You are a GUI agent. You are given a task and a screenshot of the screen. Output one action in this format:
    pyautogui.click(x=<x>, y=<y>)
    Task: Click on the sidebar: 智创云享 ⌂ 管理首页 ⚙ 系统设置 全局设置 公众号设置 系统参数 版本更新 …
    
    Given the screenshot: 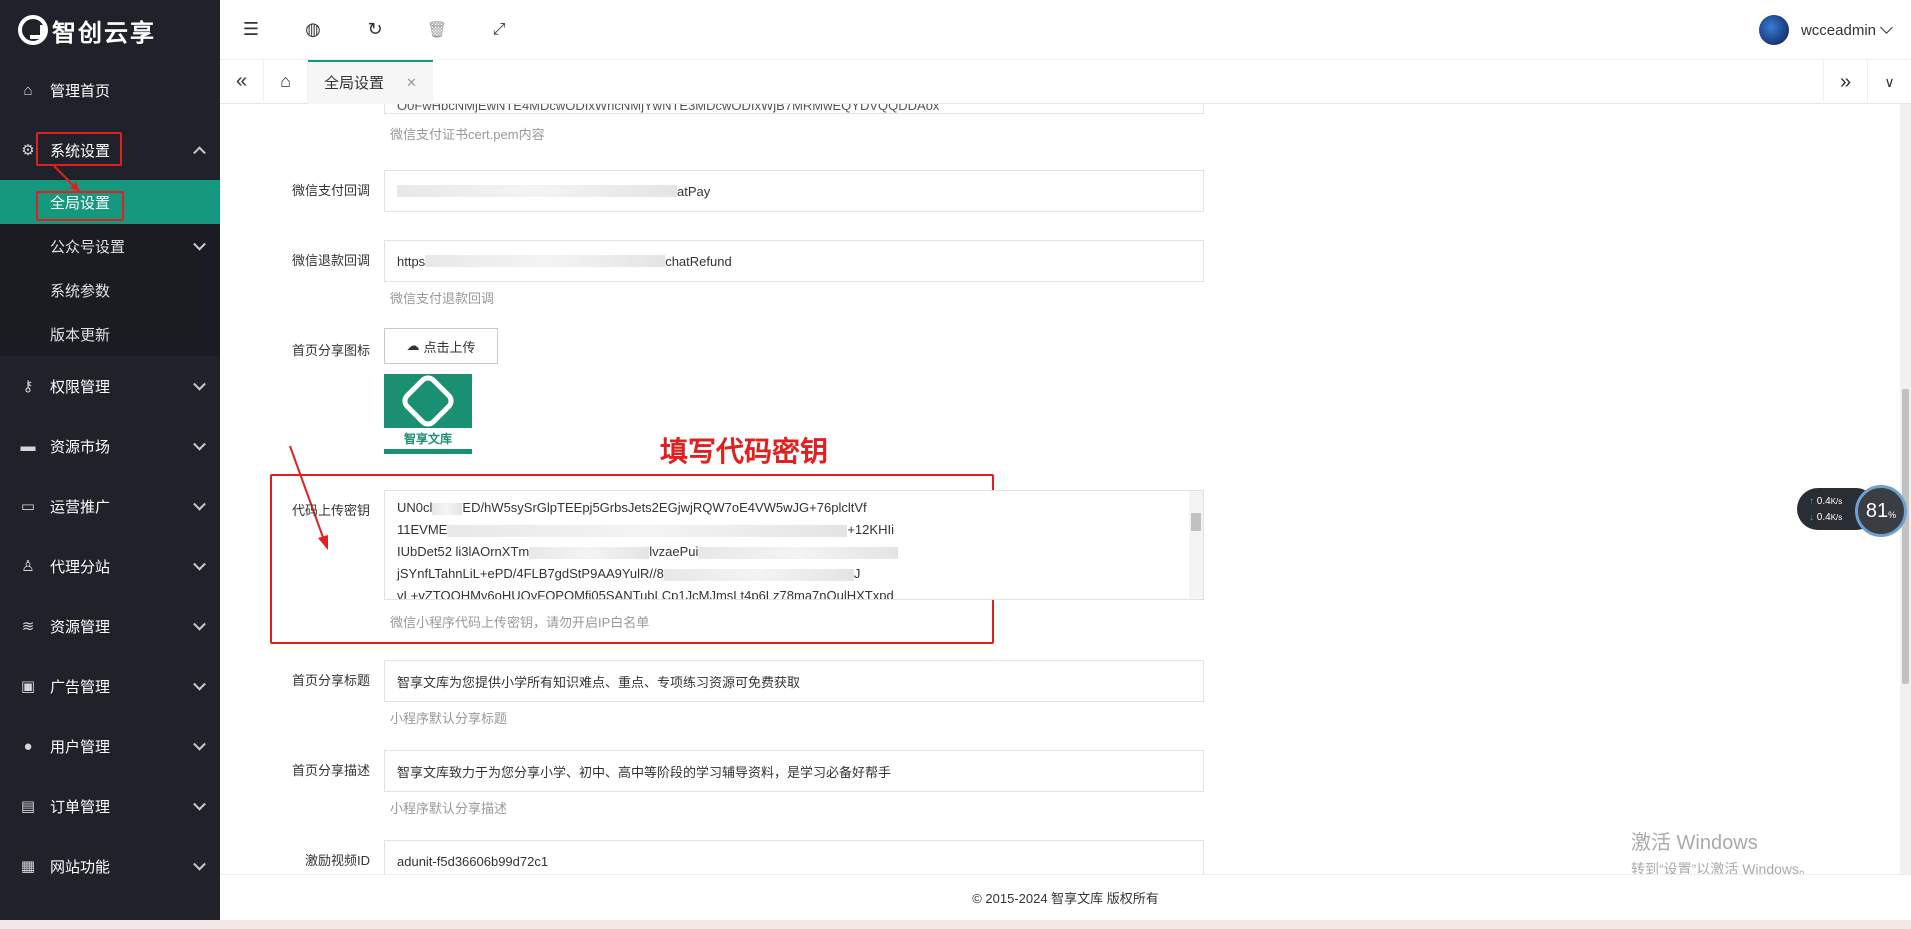 What is the action you would take?
    pyautogui.click(x=110, y=464)
    